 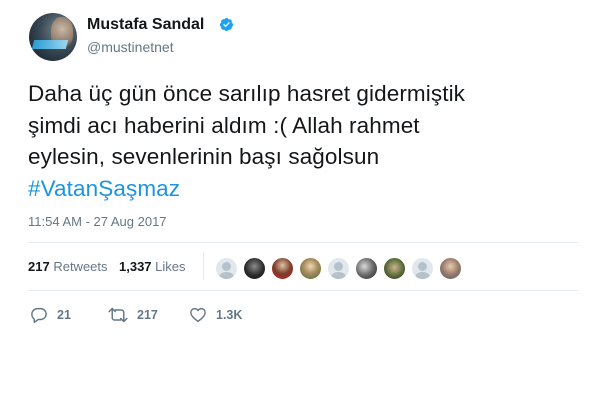 I want to click on stats-separator, so click(x=203, y=266).